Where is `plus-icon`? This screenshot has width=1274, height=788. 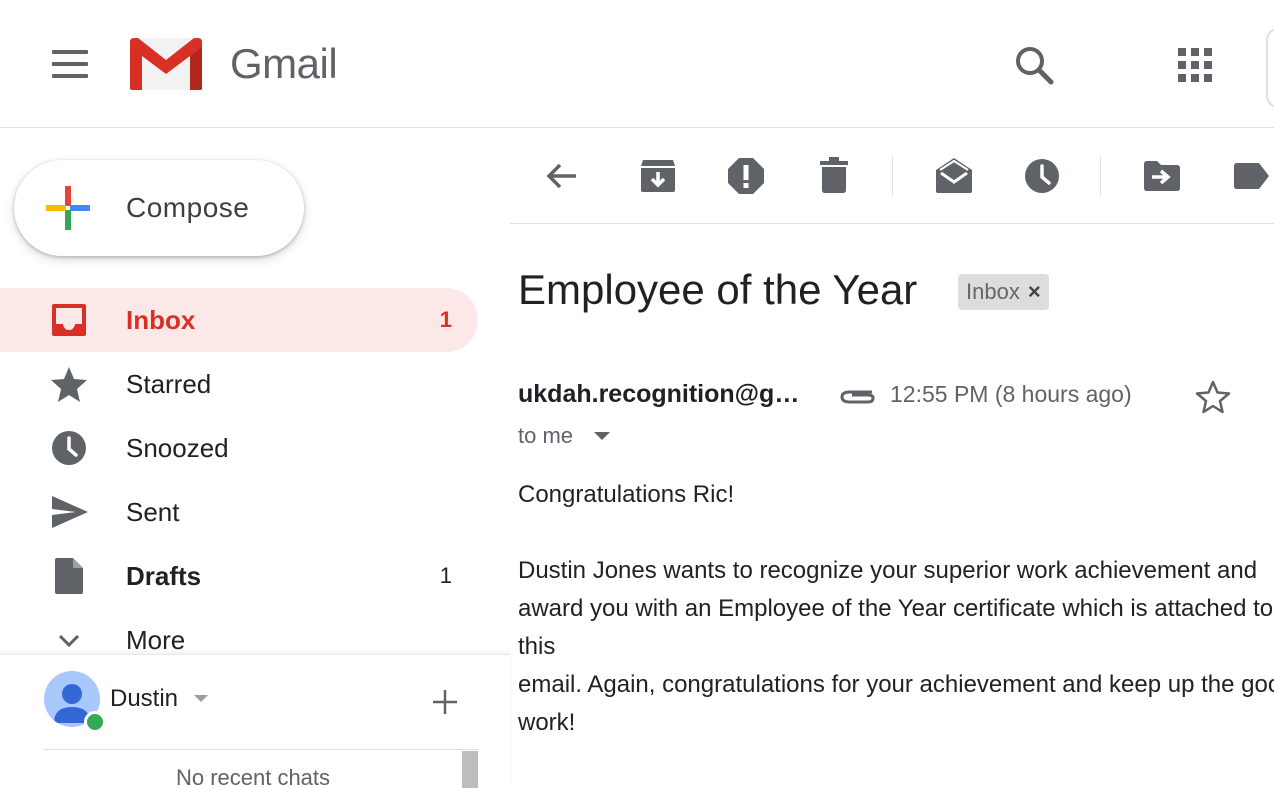
plus-icon is located at coordinates (445, 702).